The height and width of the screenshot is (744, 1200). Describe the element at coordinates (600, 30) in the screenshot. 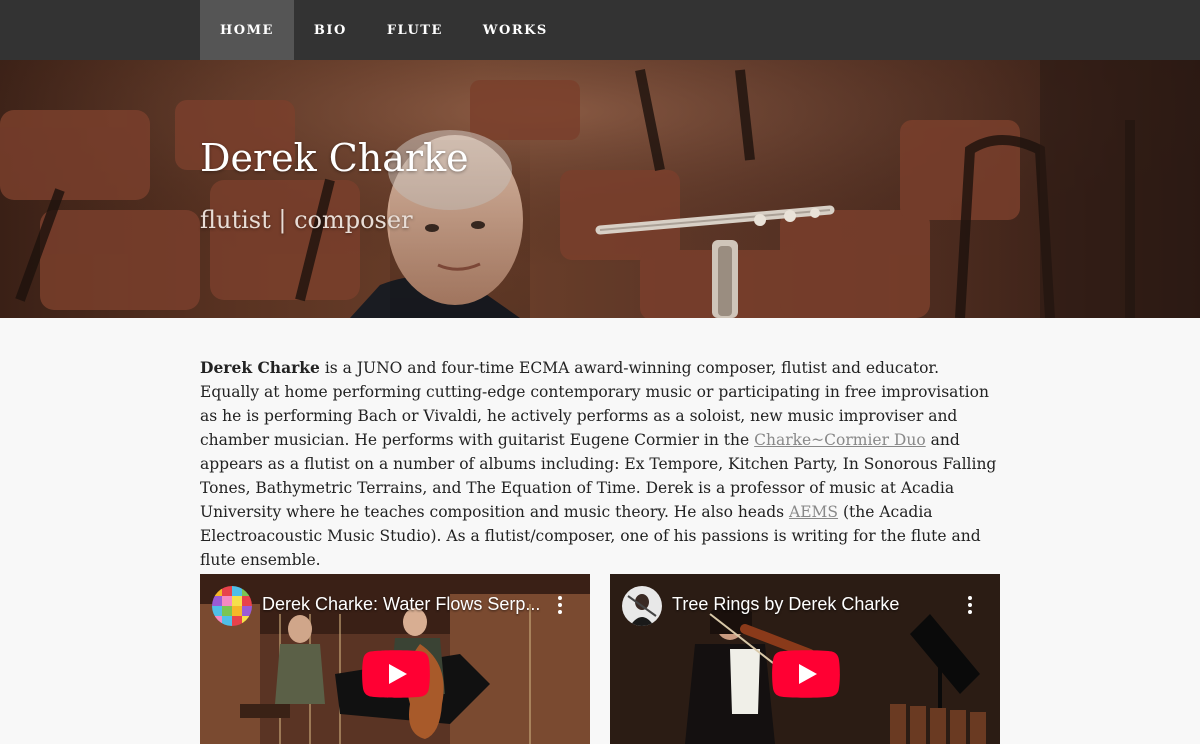

I see `top-navigation: HOME BIO FLUTE WORKS` at that location.